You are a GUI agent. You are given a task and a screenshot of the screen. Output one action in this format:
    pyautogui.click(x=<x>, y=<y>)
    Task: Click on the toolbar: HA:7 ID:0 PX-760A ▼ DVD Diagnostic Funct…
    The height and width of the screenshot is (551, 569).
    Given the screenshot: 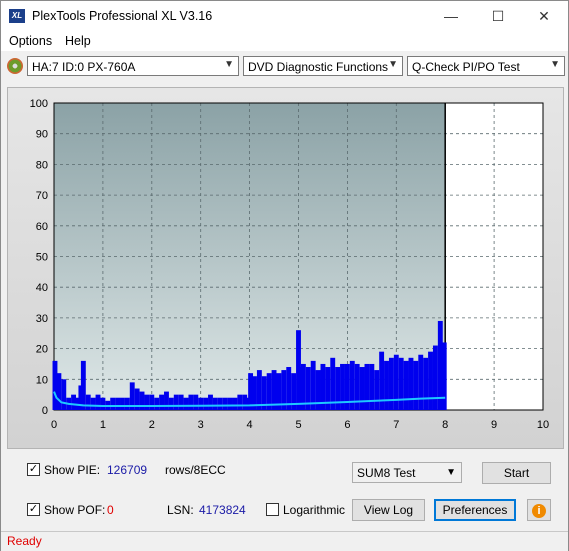 What is the action you would take?
    pyautogui.click(x=284, y=66)
    